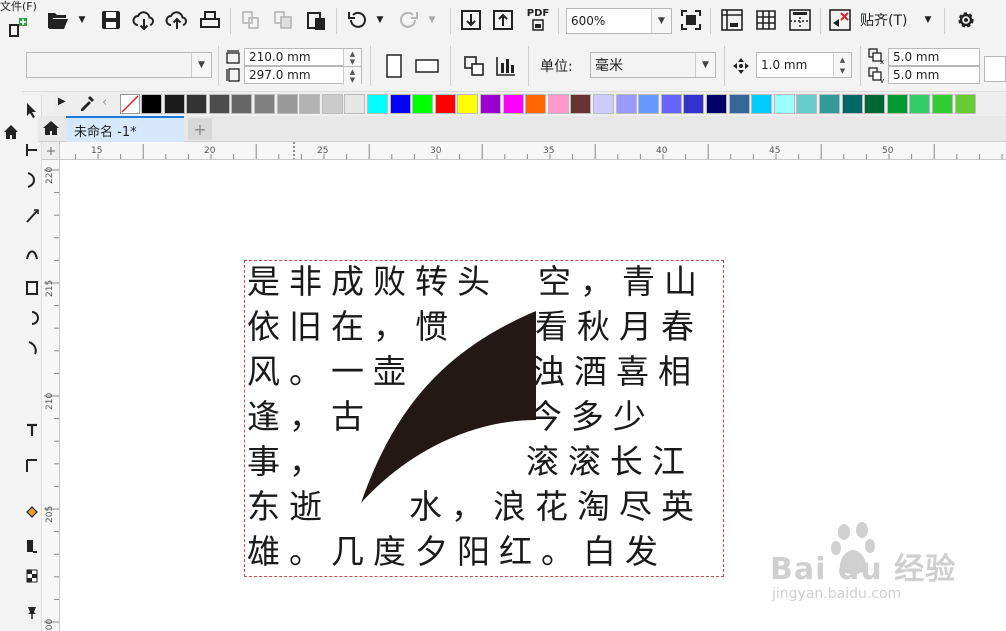 Image resolution: width=1006 pixels, height=631 pixels. What do you see at coordinates (51, 395) in the screenshot?
I see `vertical-ruler: 220 215 210 205 200` at bounding box center [51, 395].